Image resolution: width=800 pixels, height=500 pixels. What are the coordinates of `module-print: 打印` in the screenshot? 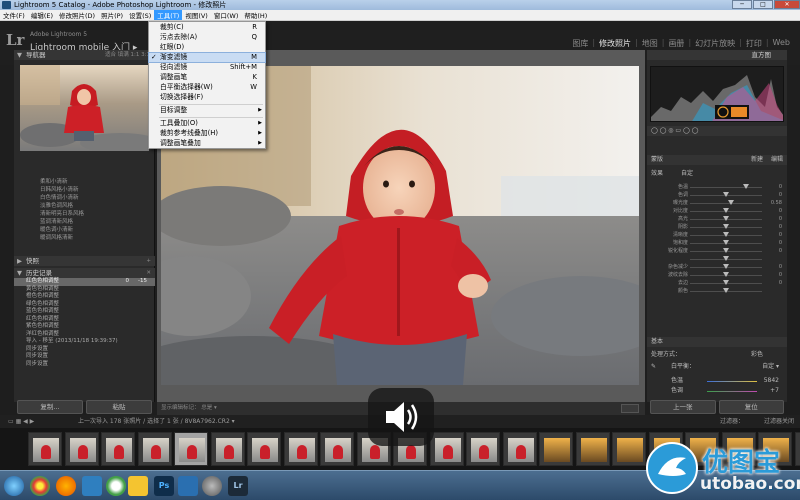 It's located at (754, 43).